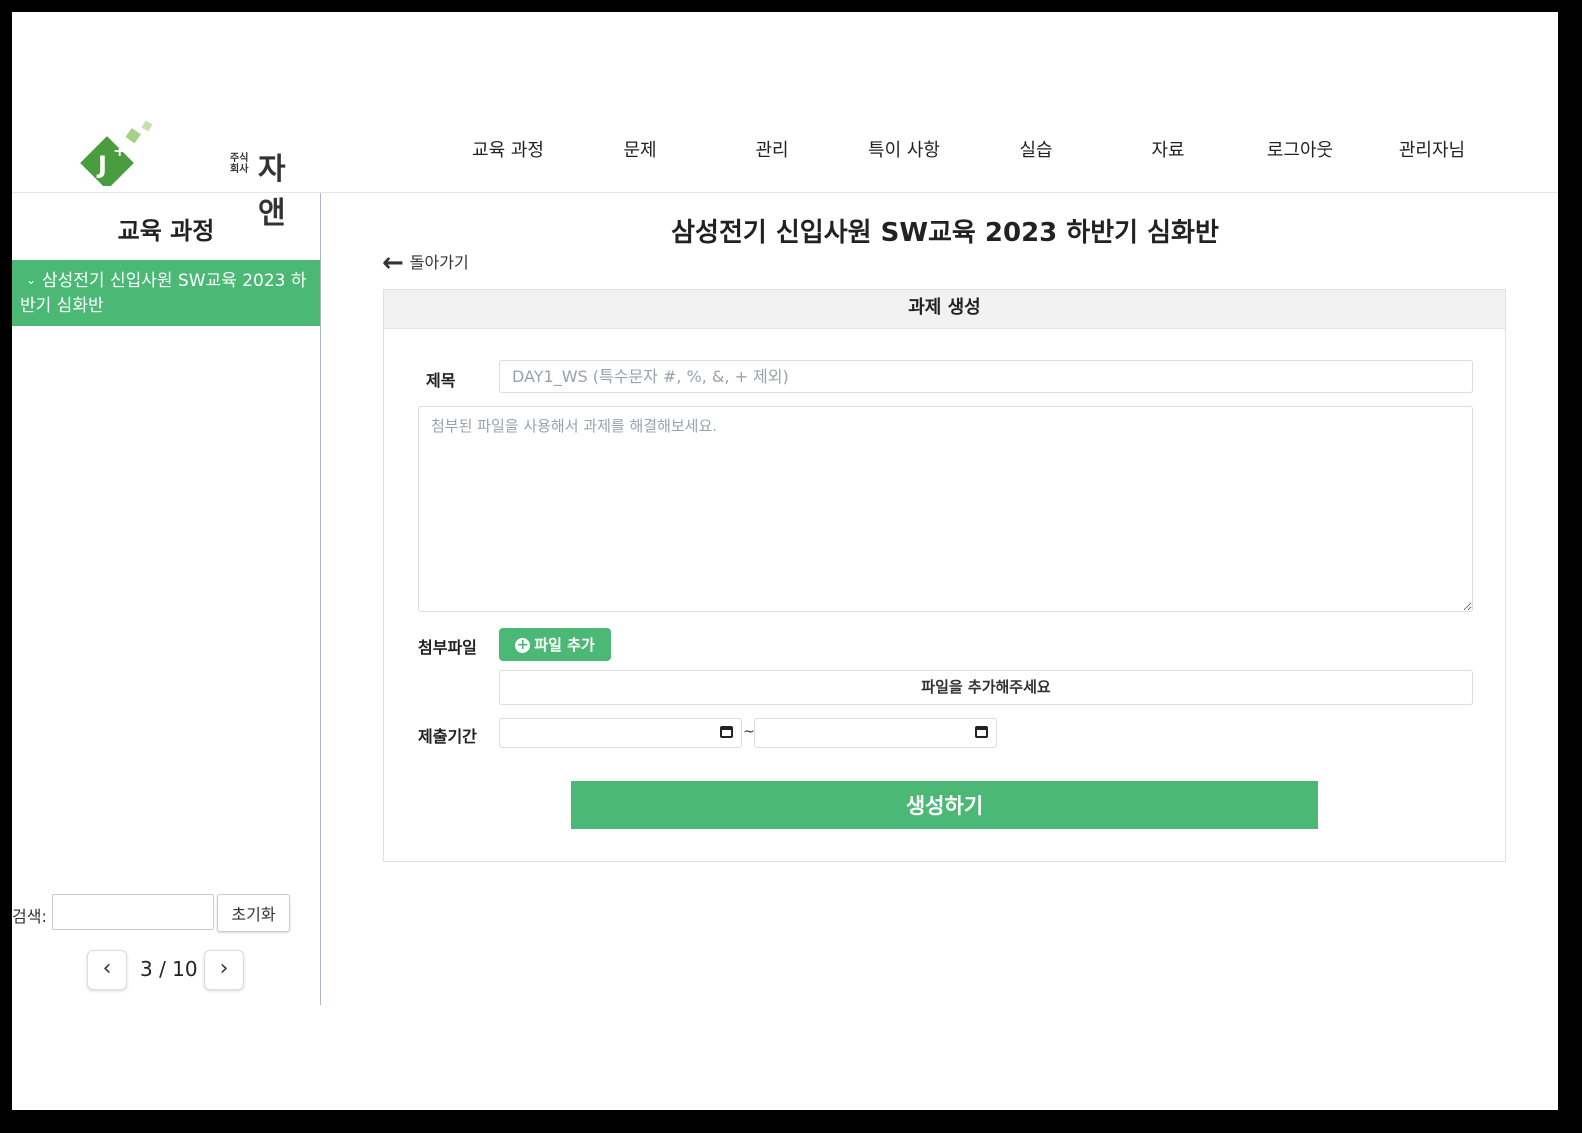 The image size is (1582, 1133). Describe the element at coordinates (1300, 149) in the screenshot. I see `nav-logout: 로그아웃` at that location.